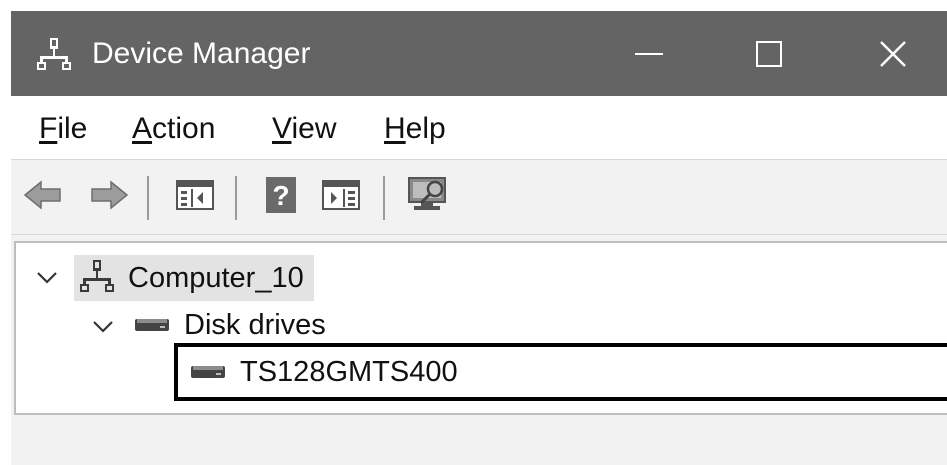 This screenshot has height=465, width=947. I want to click on tree-item-computer: Computer_10, so click(194, 278).